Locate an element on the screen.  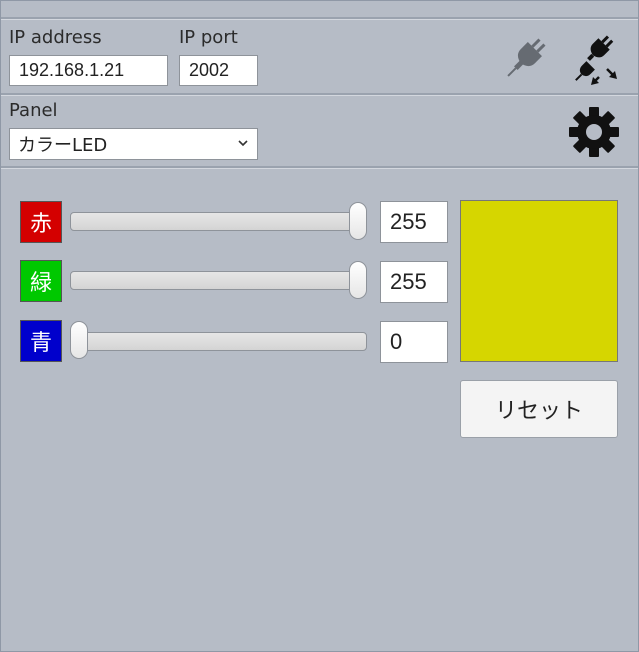
gear-icon is located at coordinates (594, 132).